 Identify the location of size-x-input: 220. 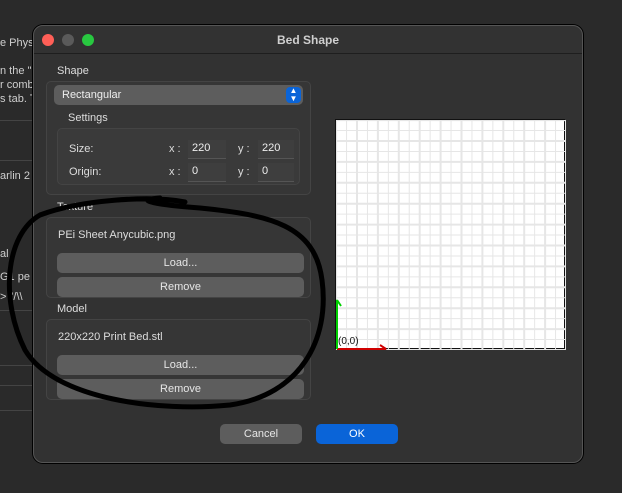
(207, 149).